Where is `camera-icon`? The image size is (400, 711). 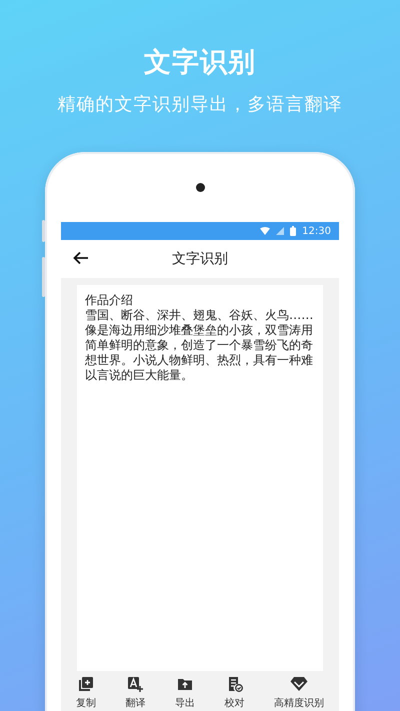
camera-icon is located at coordinates (200, 187).